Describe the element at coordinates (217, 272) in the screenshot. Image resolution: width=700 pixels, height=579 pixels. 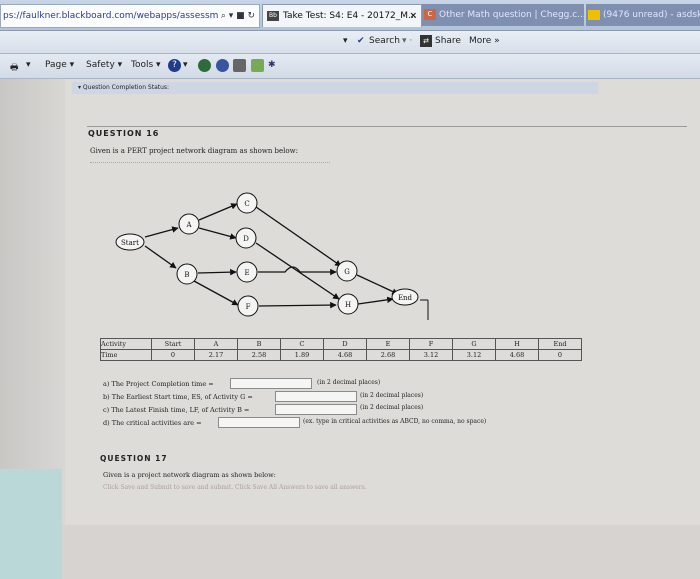
I see `arrow-b-e` at that location.